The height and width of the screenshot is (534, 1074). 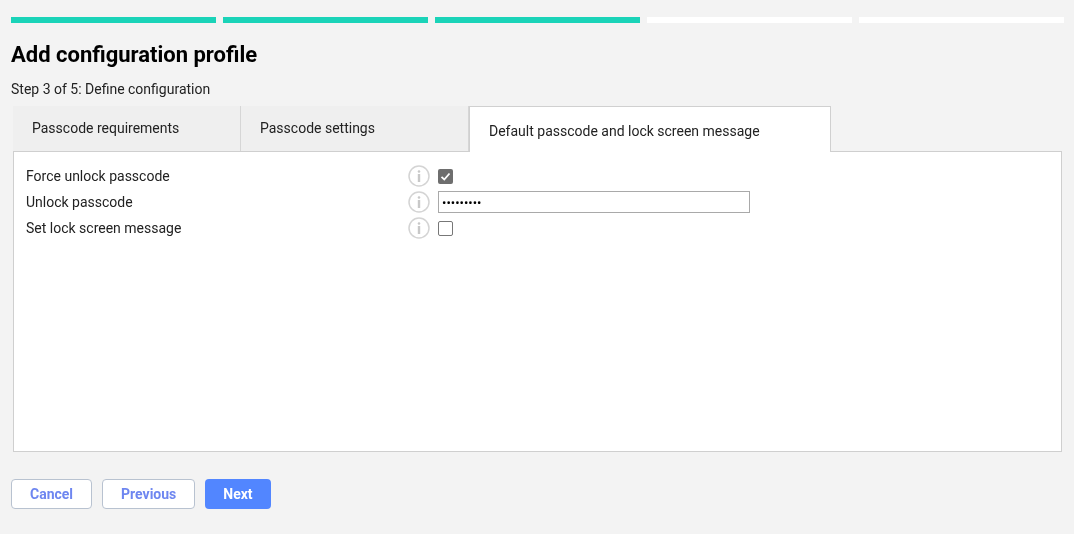 I want to click on step-text: Step 3 of 5: Define configuration, so click(x=111, y=89).